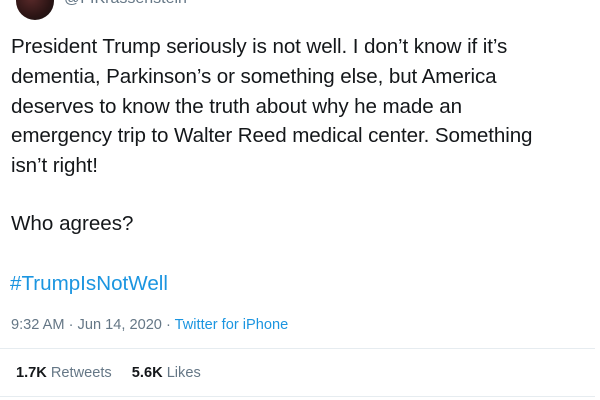  I want to click on likes-label: Likes, so click(183, 373).